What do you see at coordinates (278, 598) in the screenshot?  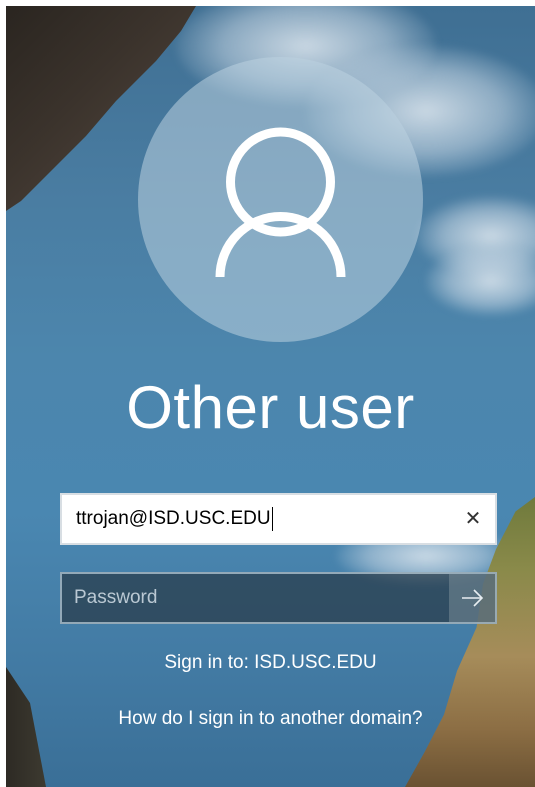 I see `password-field: Password` at bounding box center [278, 598].